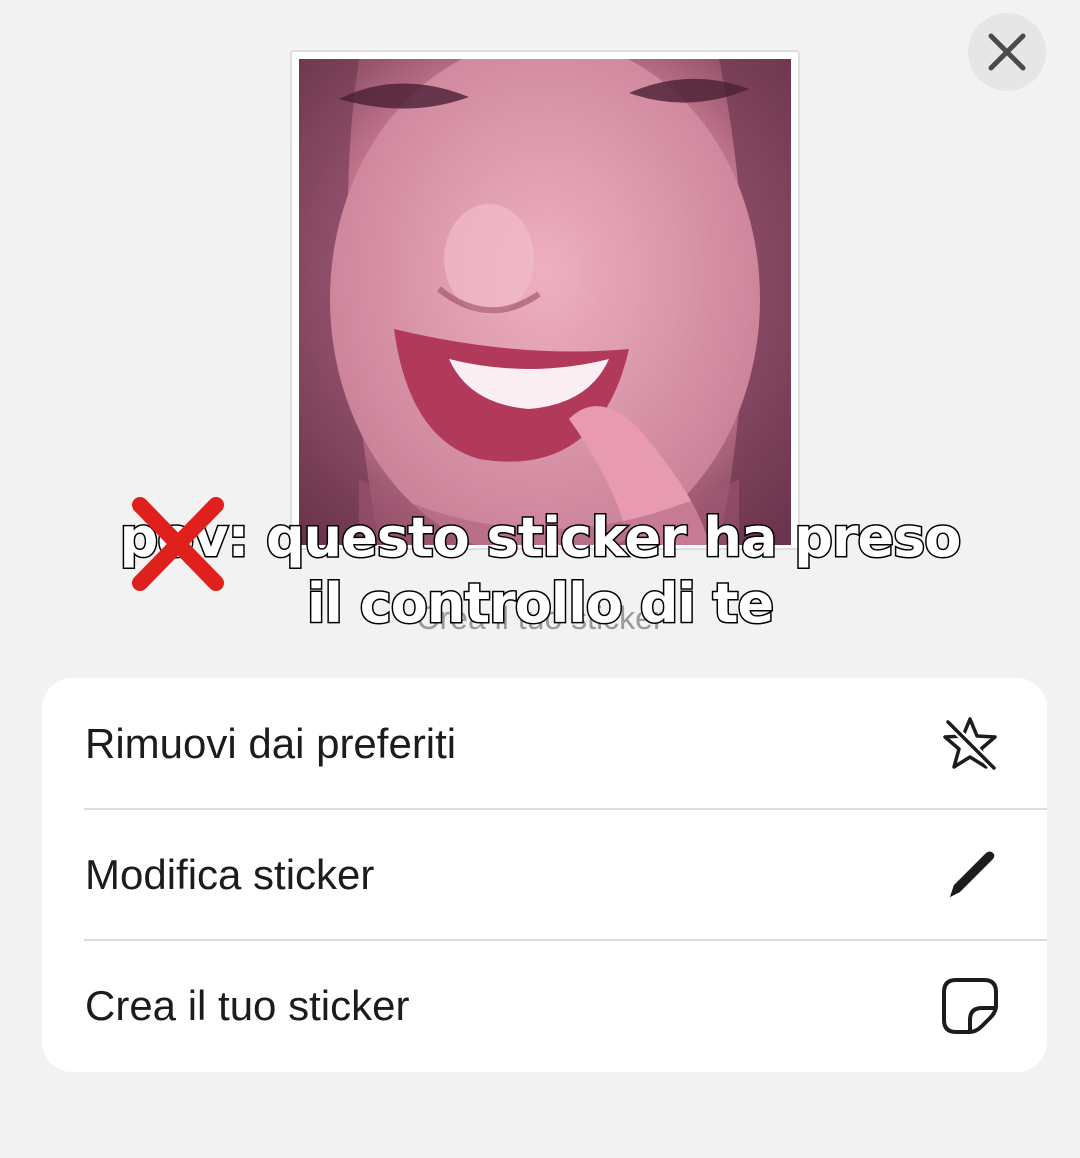 This screenshot has height=1158, width=1080. Describe the element at coordinates (178, 544) in the screenshot. I see `red-cross-mark` at that location.